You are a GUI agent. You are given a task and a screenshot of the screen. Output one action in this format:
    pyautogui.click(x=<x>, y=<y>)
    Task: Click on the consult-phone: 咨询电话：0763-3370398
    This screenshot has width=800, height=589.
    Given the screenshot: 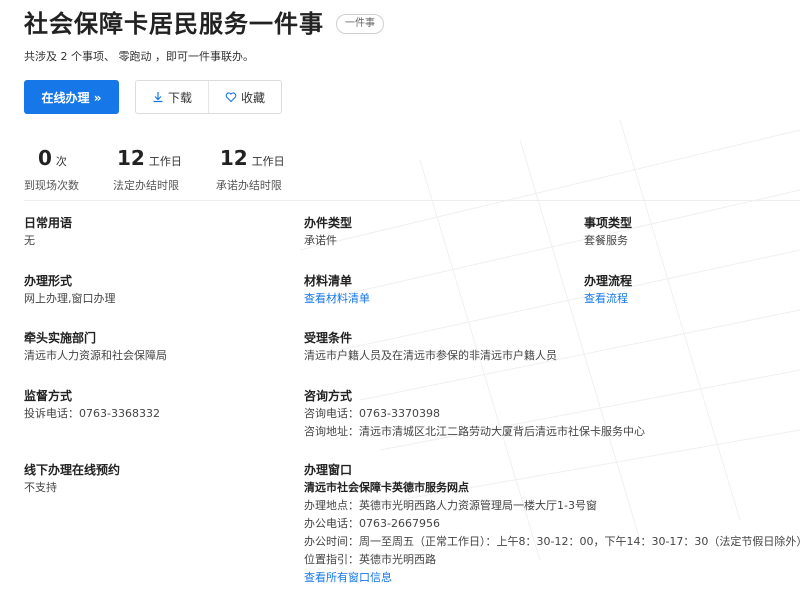 What is the action you would take?
    pyautogui.click(x=372, y=413)
    